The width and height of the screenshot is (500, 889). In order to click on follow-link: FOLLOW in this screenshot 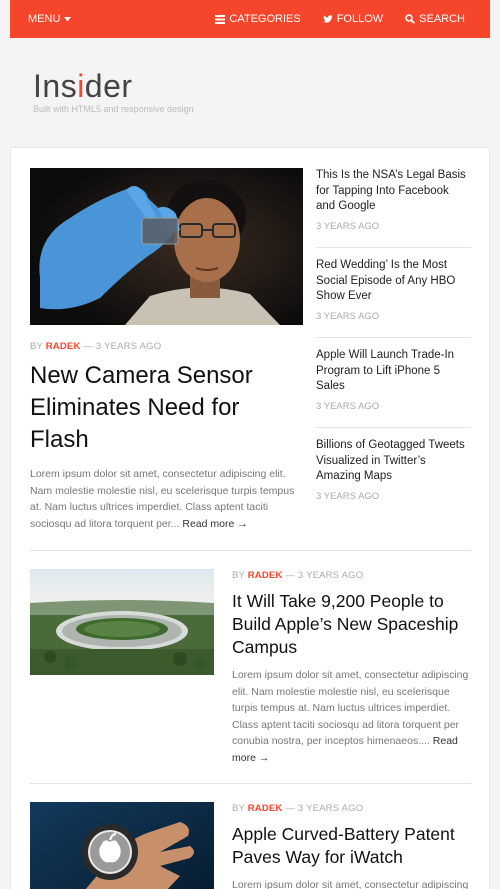, I will do `click(353, 19)`.